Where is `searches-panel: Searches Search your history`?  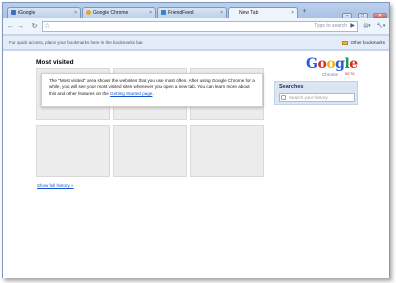 searches-panel: Searches Search your history is located at coordinates (316, 93).